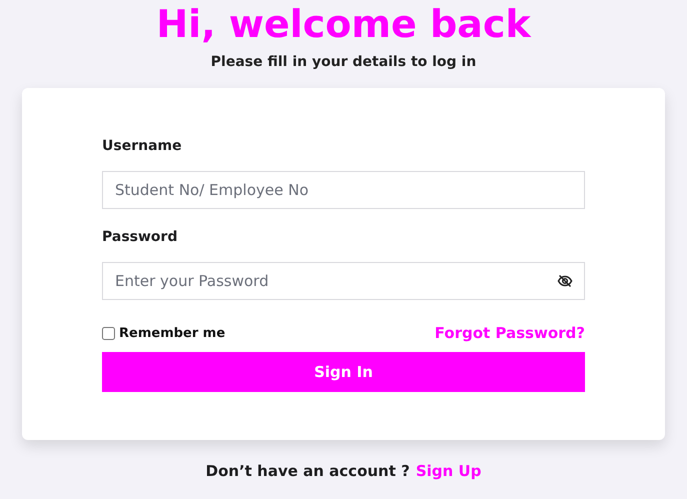 The width and height of the screenshot is (687, 499). I want to click on subtitle: Please fill in your details to log in, so click(343, 62).